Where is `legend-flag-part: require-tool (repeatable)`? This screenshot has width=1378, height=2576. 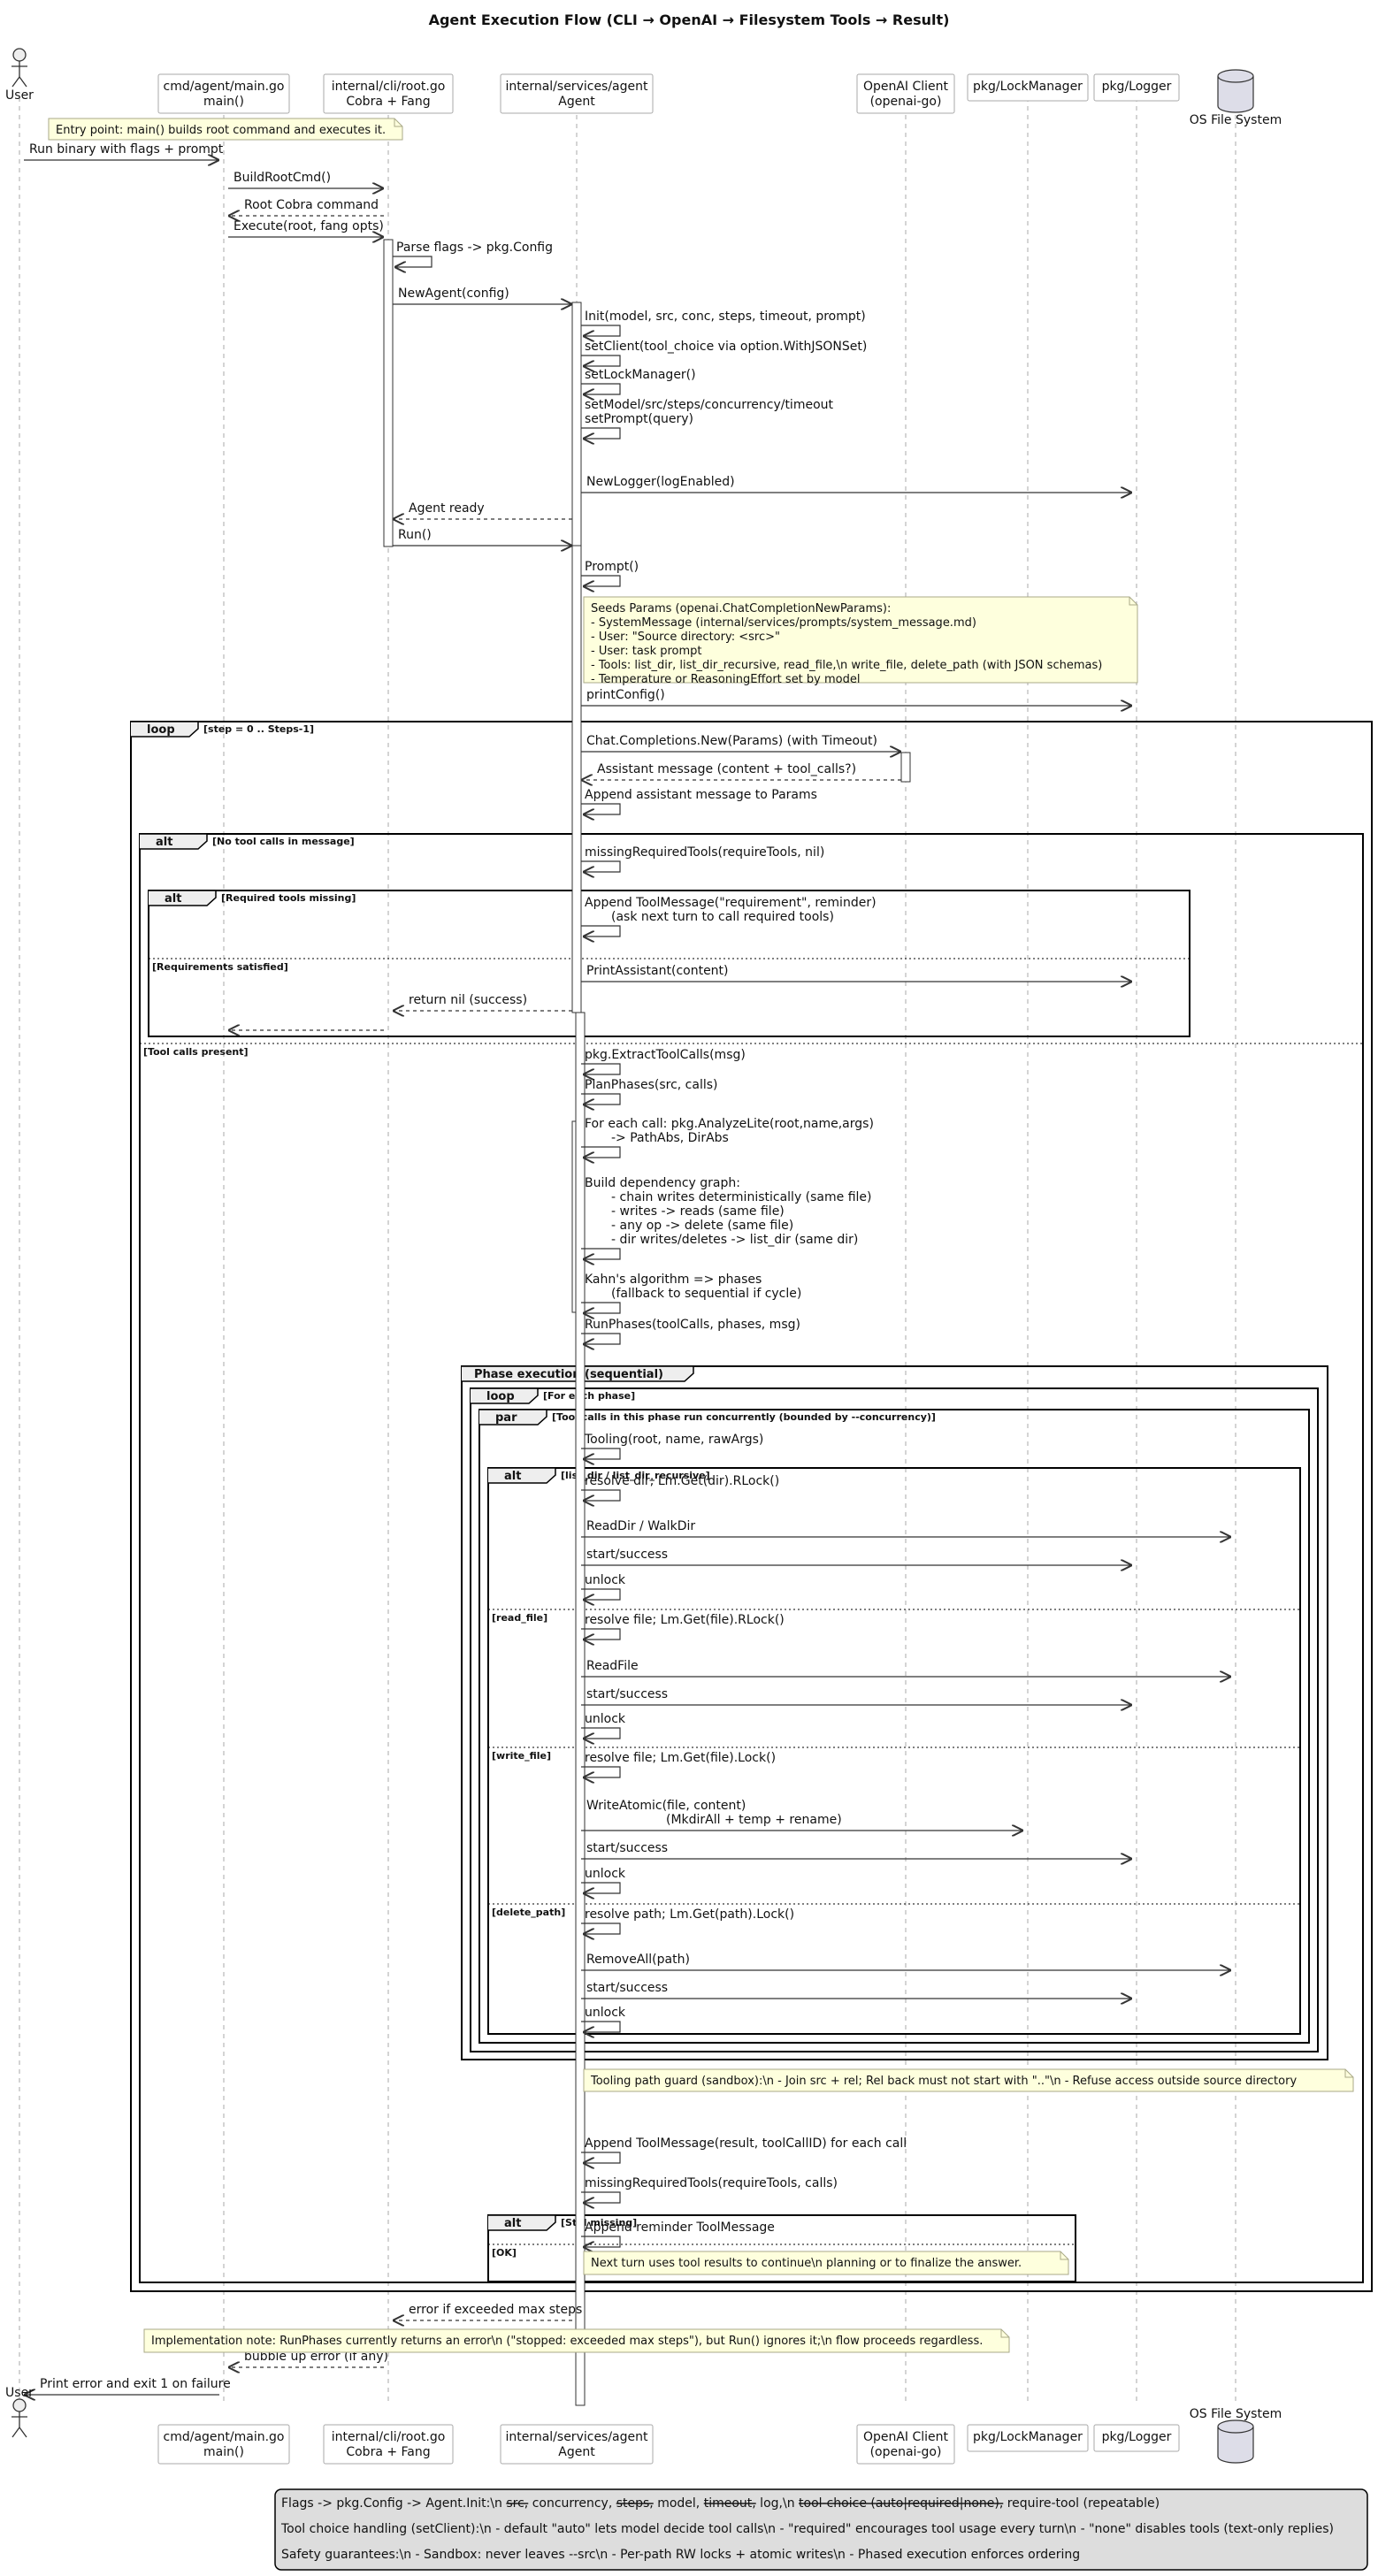
legend-flag-part: require-tool (repeatable) is located at coordinates (1082, 2503).